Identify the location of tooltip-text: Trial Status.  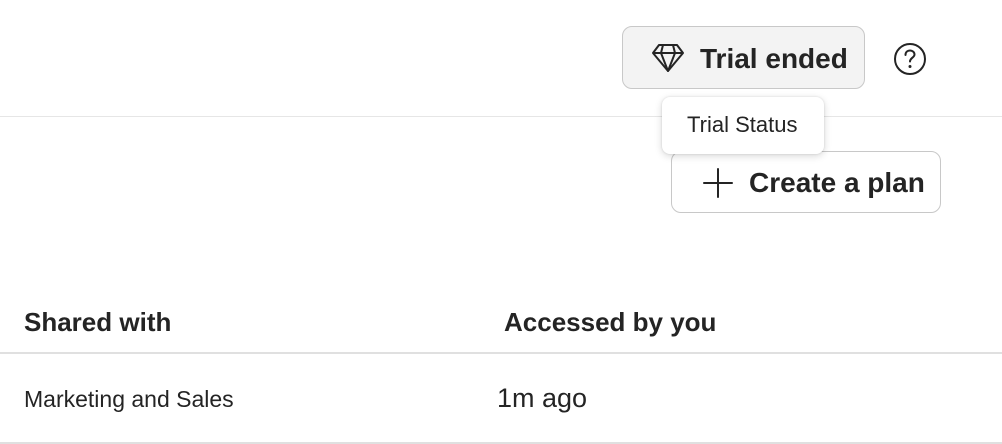
(742, 124).